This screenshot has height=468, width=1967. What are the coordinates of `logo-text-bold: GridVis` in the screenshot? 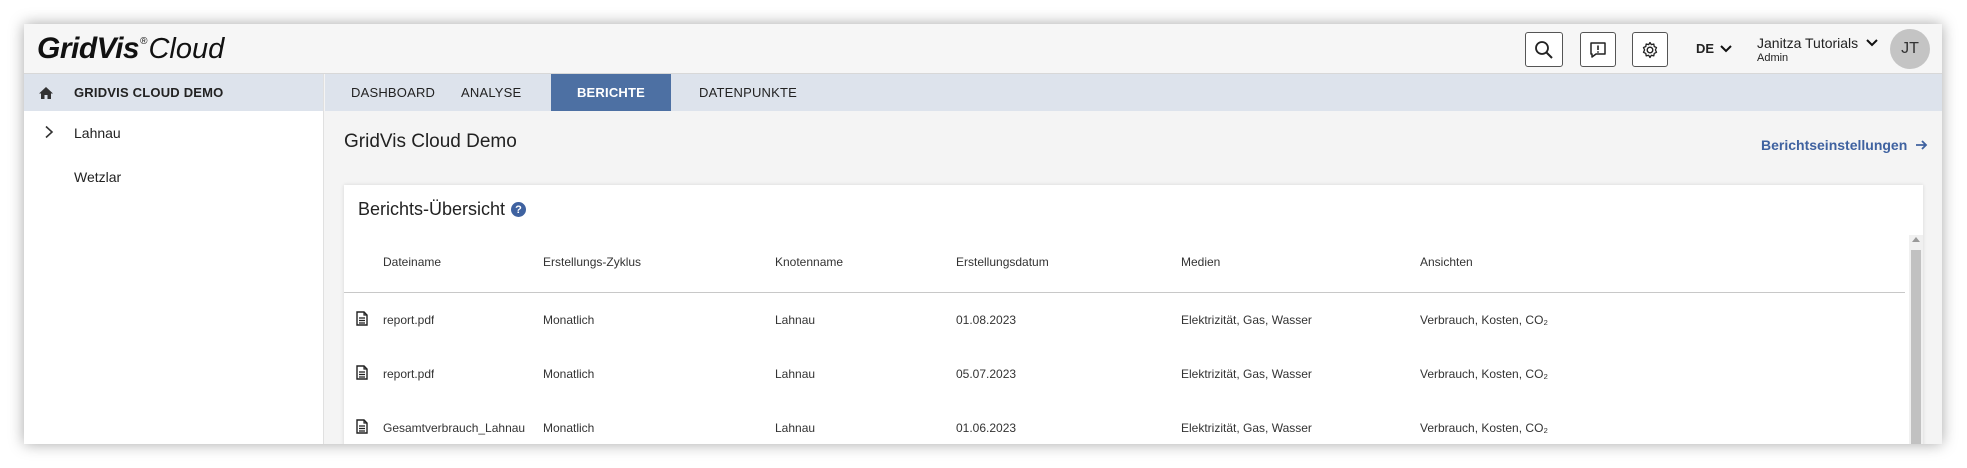 It's located at (88, 48).